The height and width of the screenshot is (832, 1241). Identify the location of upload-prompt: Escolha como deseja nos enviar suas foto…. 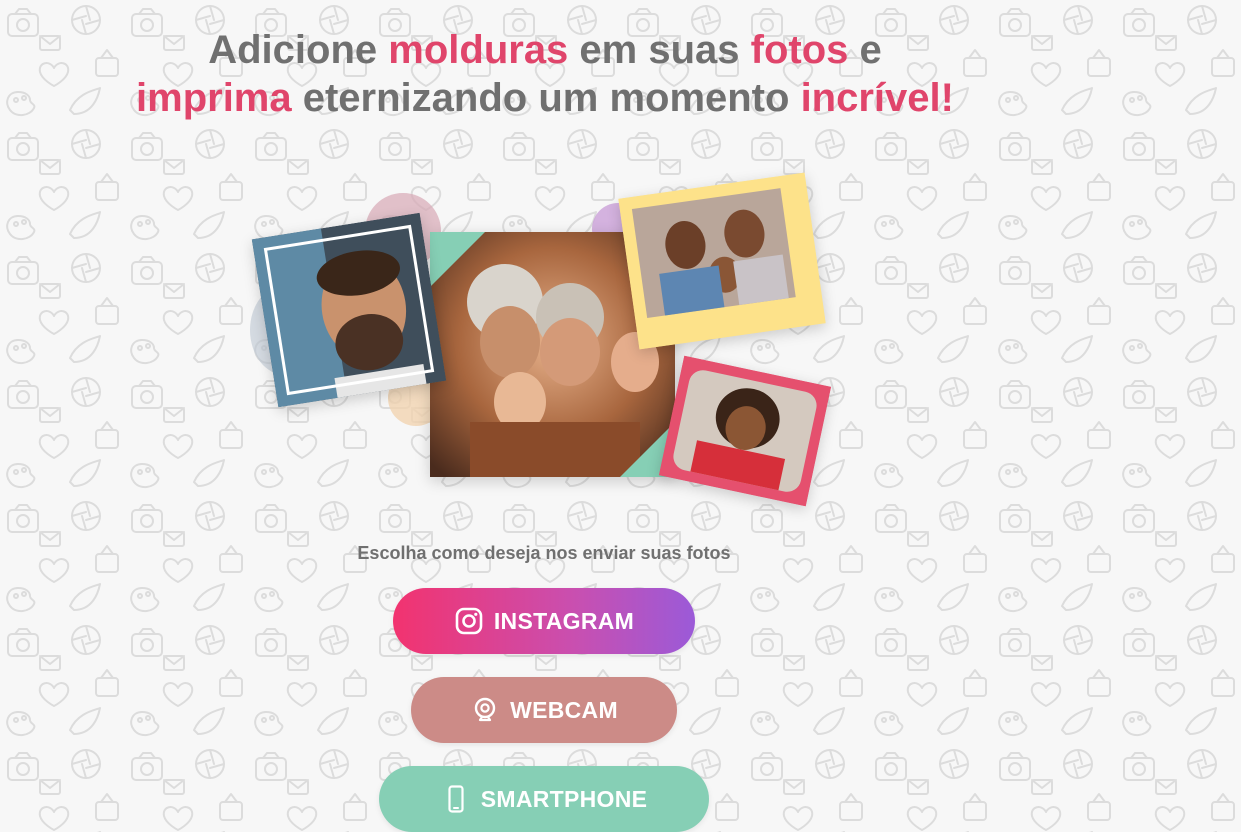
(544, 553).